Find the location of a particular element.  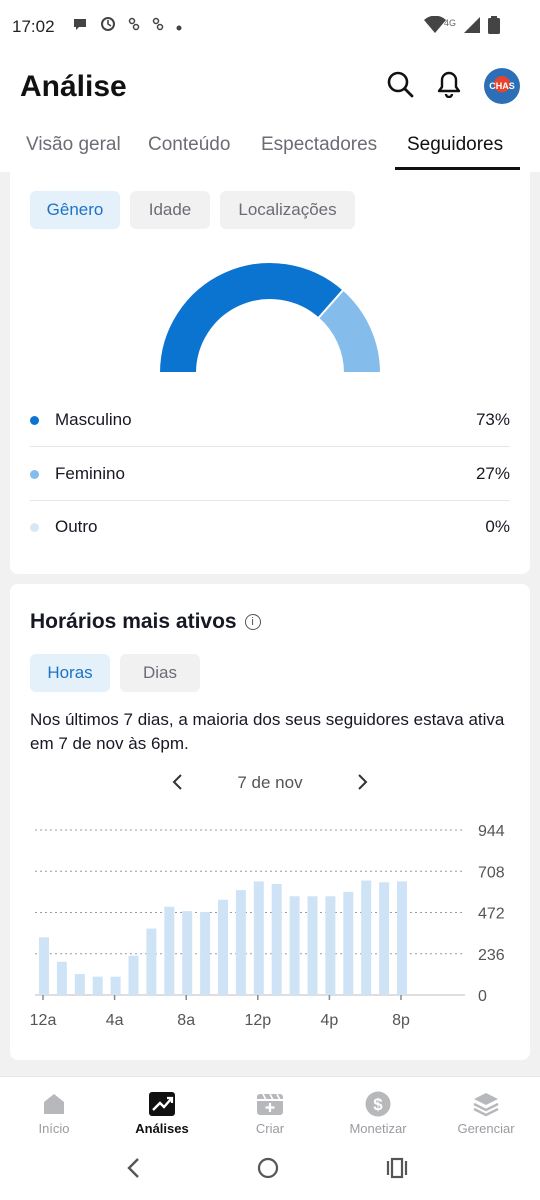

system-nav-bar is located at coordinates (270, 1170).